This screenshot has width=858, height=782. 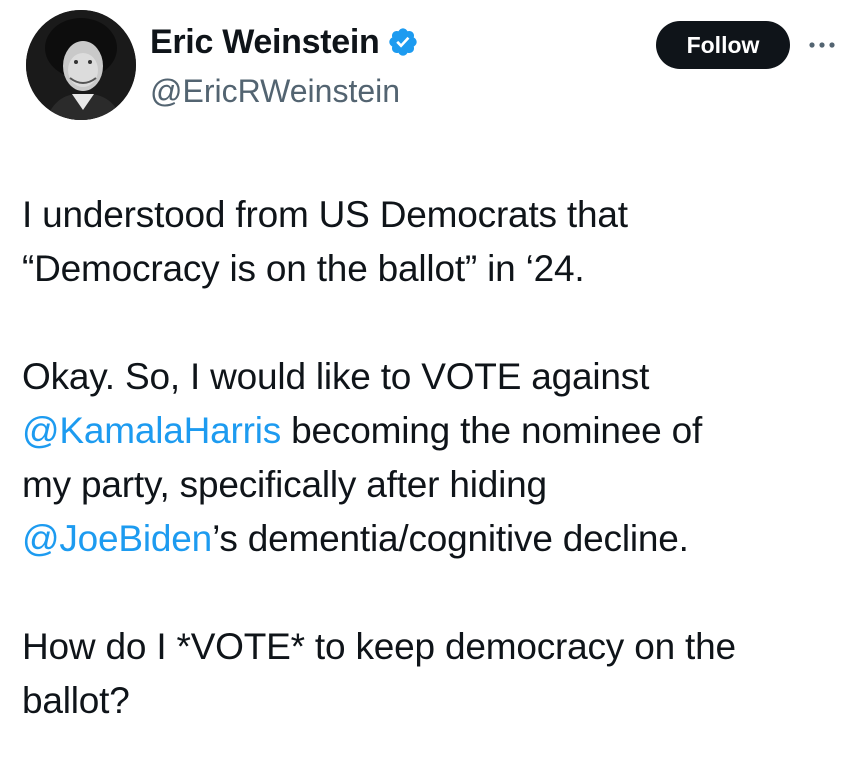 What do you see at coordinates (492, 430) in the screenshot?
I see `tweet-text-fragment: becoming the nominee of` at bounding box center [492, 430].